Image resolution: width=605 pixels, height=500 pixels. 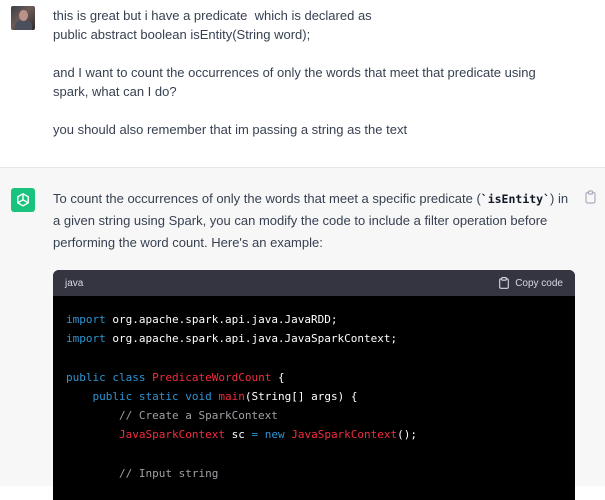 I want to click on copy-message-icon, so click(x=591, y=197).